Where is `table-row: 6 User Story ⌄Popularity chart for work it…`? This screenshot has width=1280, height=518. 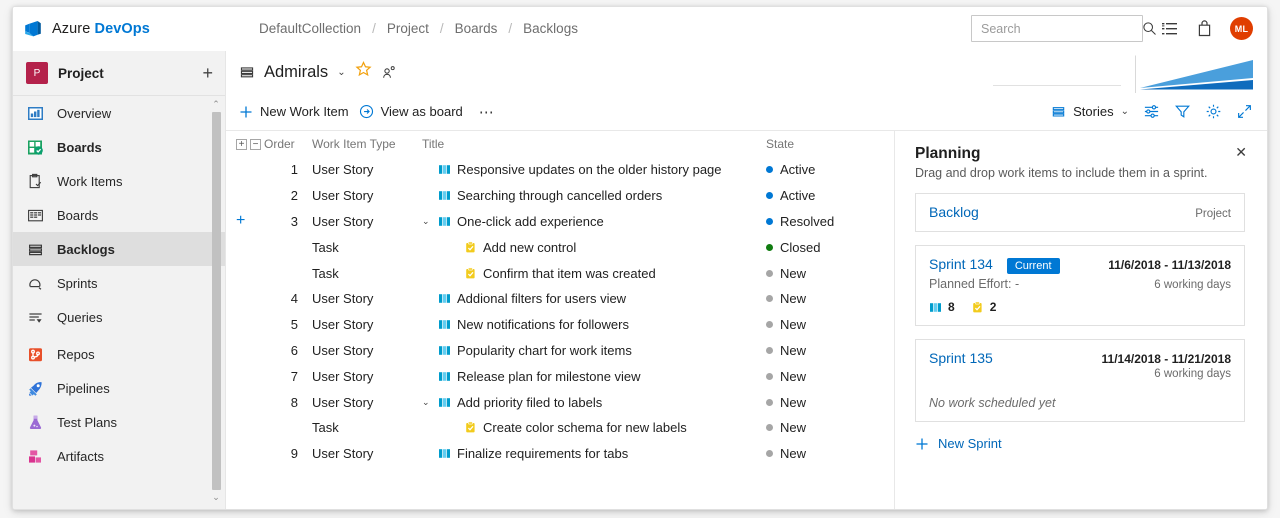
table-row: 6 User Story ⌄Popularity chart for work it… is located at coordinates (560, 351).